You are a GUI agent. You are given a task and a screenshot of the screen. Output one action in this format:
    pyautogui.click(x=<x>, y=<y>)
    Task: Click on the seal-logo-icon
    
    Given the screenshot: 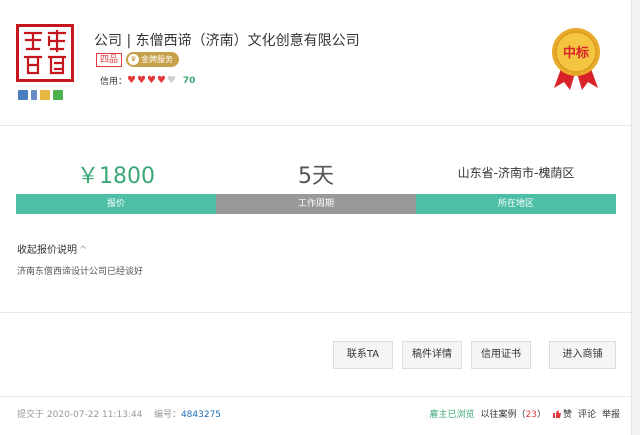 What is the action you would take?
    pyautogui.click(x=45, y=52)
    